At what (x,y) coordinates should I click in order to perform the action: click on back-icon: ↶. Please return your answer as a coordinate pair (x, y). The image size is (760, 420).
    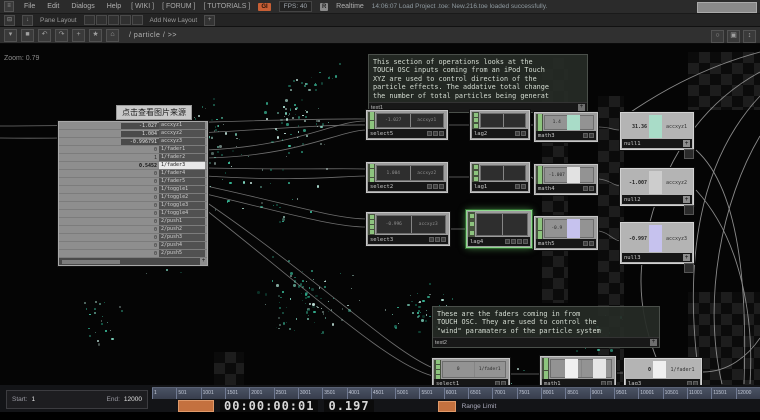
    Looking at the image, I should click on (44, 35).